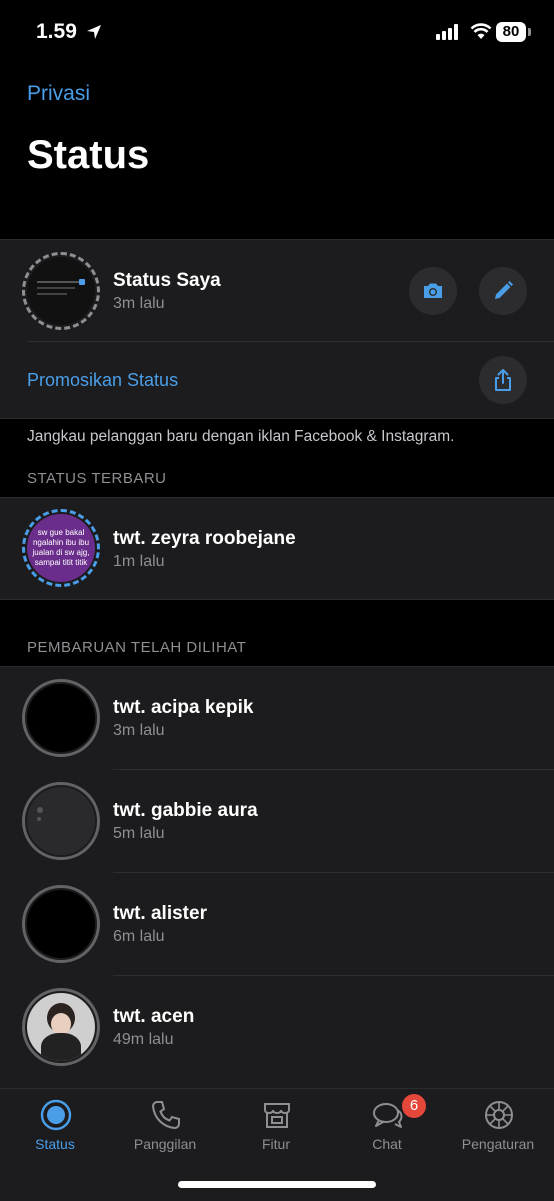  I want to click on chat-unread-badge: 6, so click(414, 1106).